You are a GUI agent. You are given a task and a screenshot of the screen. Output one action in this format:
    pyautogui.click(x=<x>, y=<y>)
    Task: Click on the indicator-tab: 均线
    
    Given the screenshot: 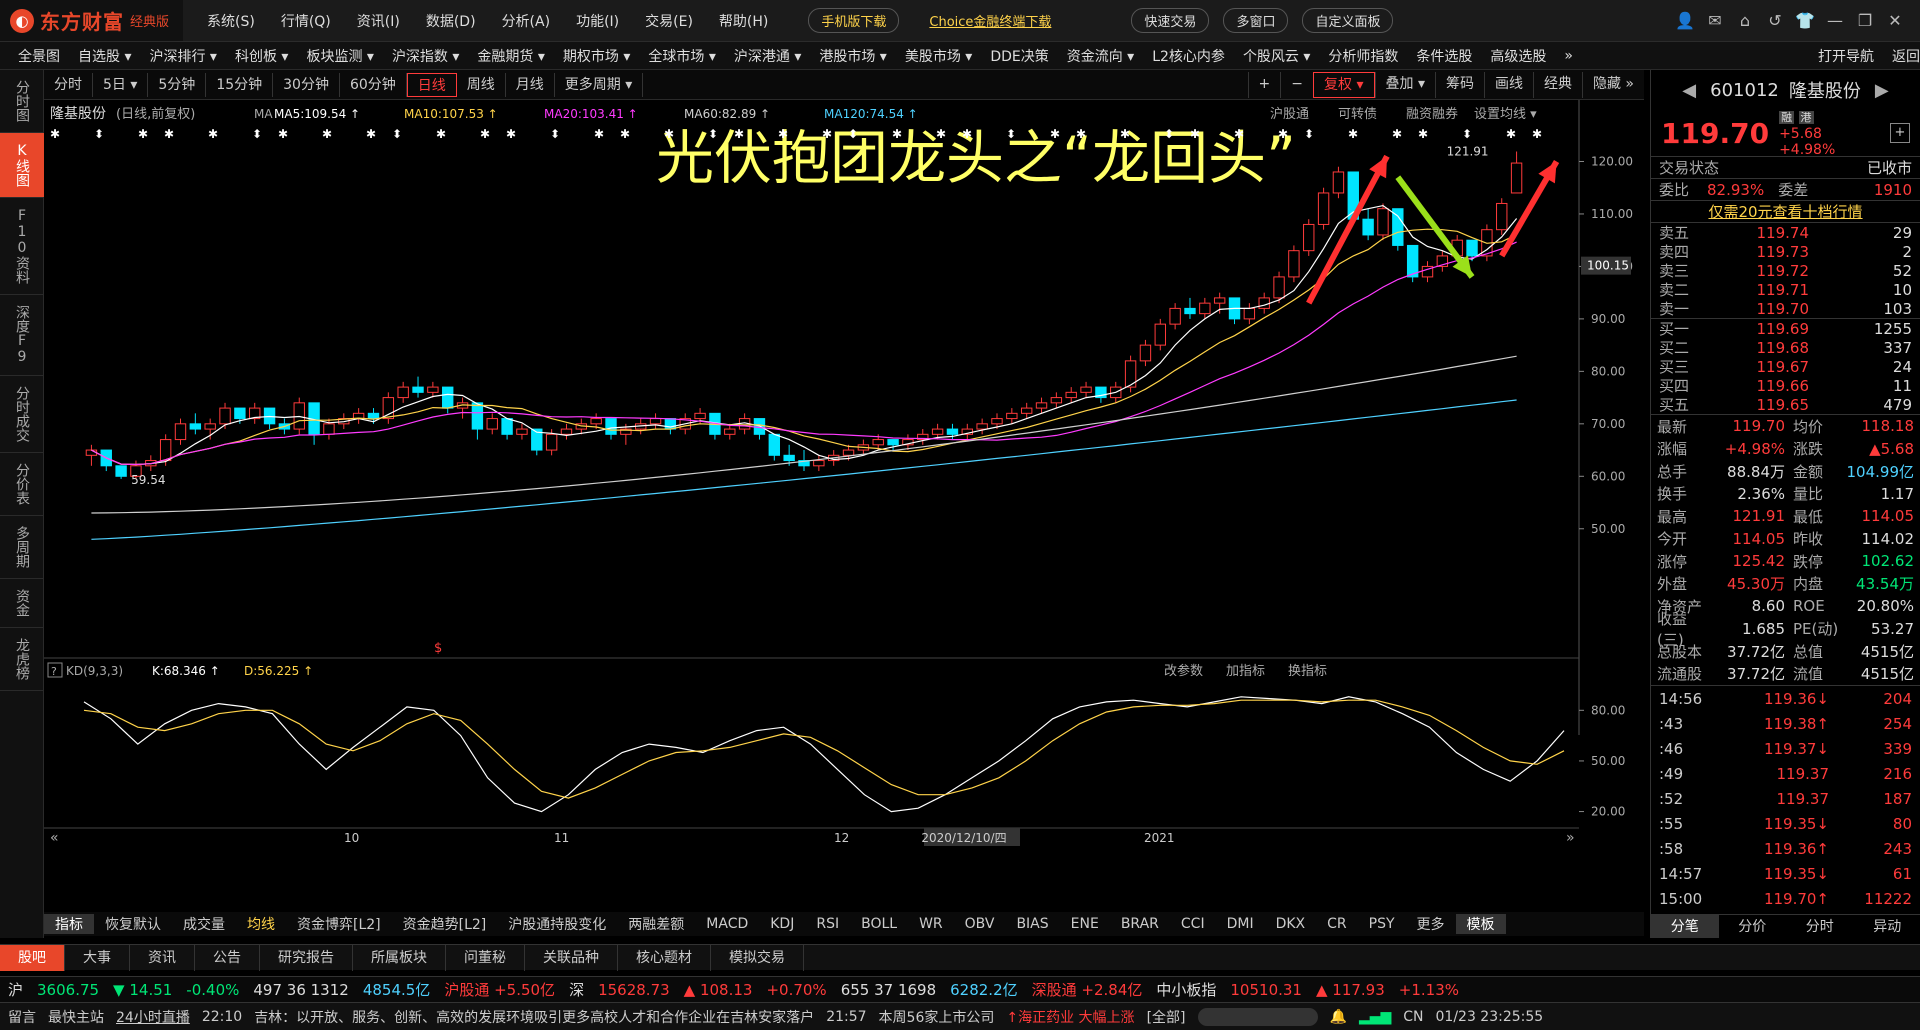 What is the action you would take?
    pyautogui.click(x=261, y=924)
    